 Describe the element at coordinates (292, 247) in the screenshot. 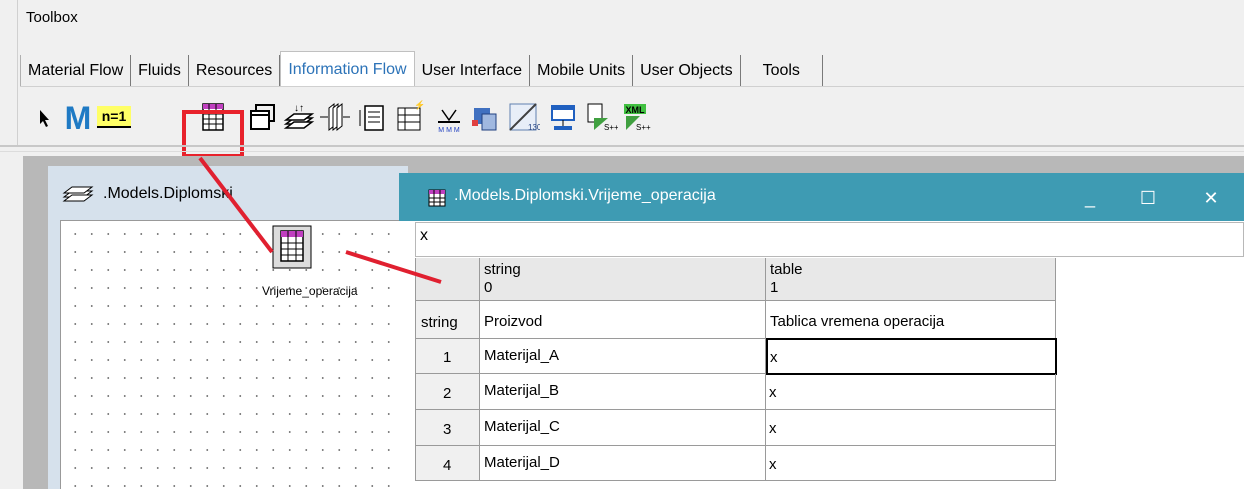

I see `table-object-icon` at that location.